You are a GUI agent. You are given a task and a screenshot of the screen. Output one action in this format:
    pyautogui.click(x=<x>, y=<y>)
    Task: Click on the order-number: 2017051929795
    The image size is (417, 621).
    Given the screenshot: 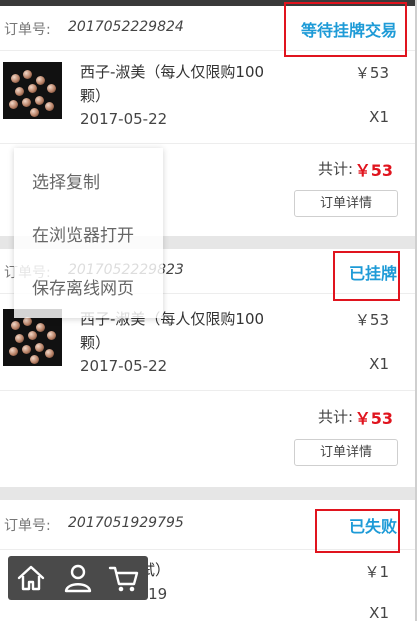 What is the action you would take?
    pyautogui.click(x=126, y=523)
    